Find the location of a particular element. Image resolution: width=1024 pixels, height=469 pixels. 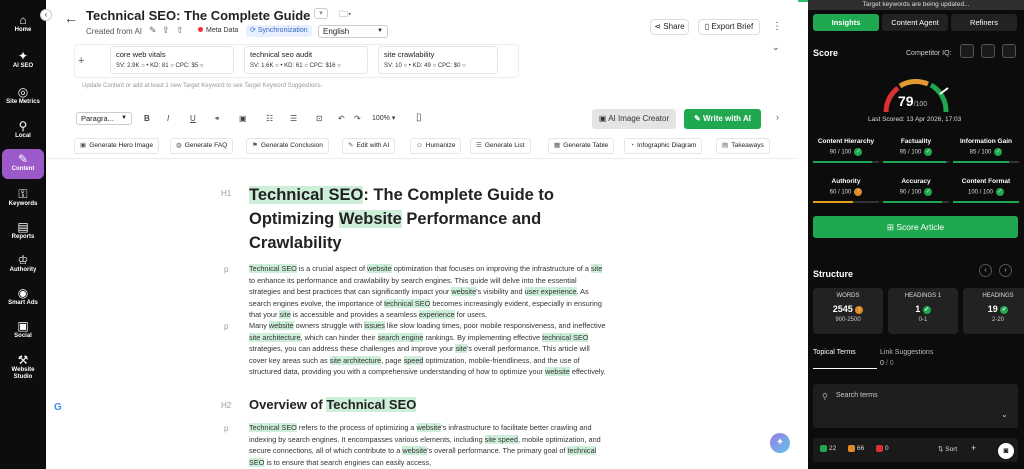

google-icon: G is located at coordinates (58, 407).